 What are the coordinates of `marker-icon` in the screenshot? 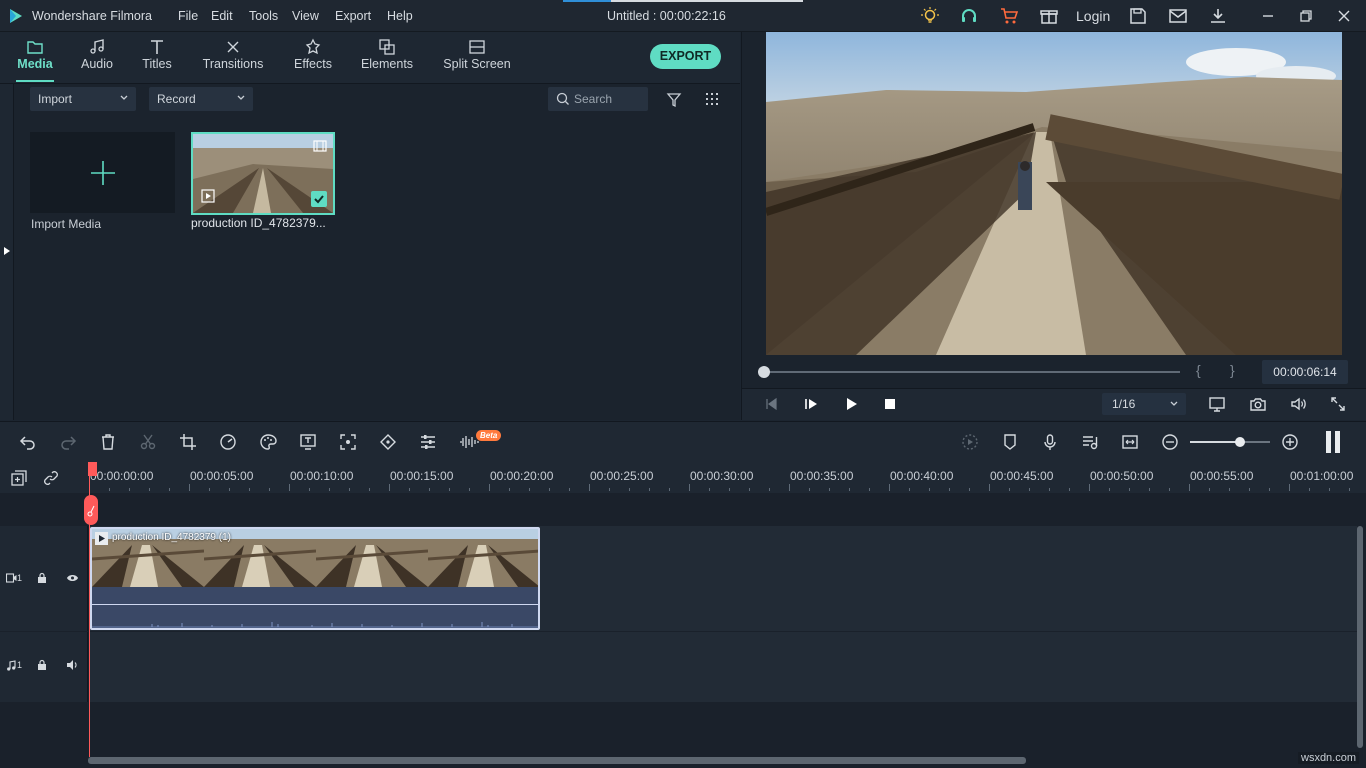 It's located at (1010, 442).